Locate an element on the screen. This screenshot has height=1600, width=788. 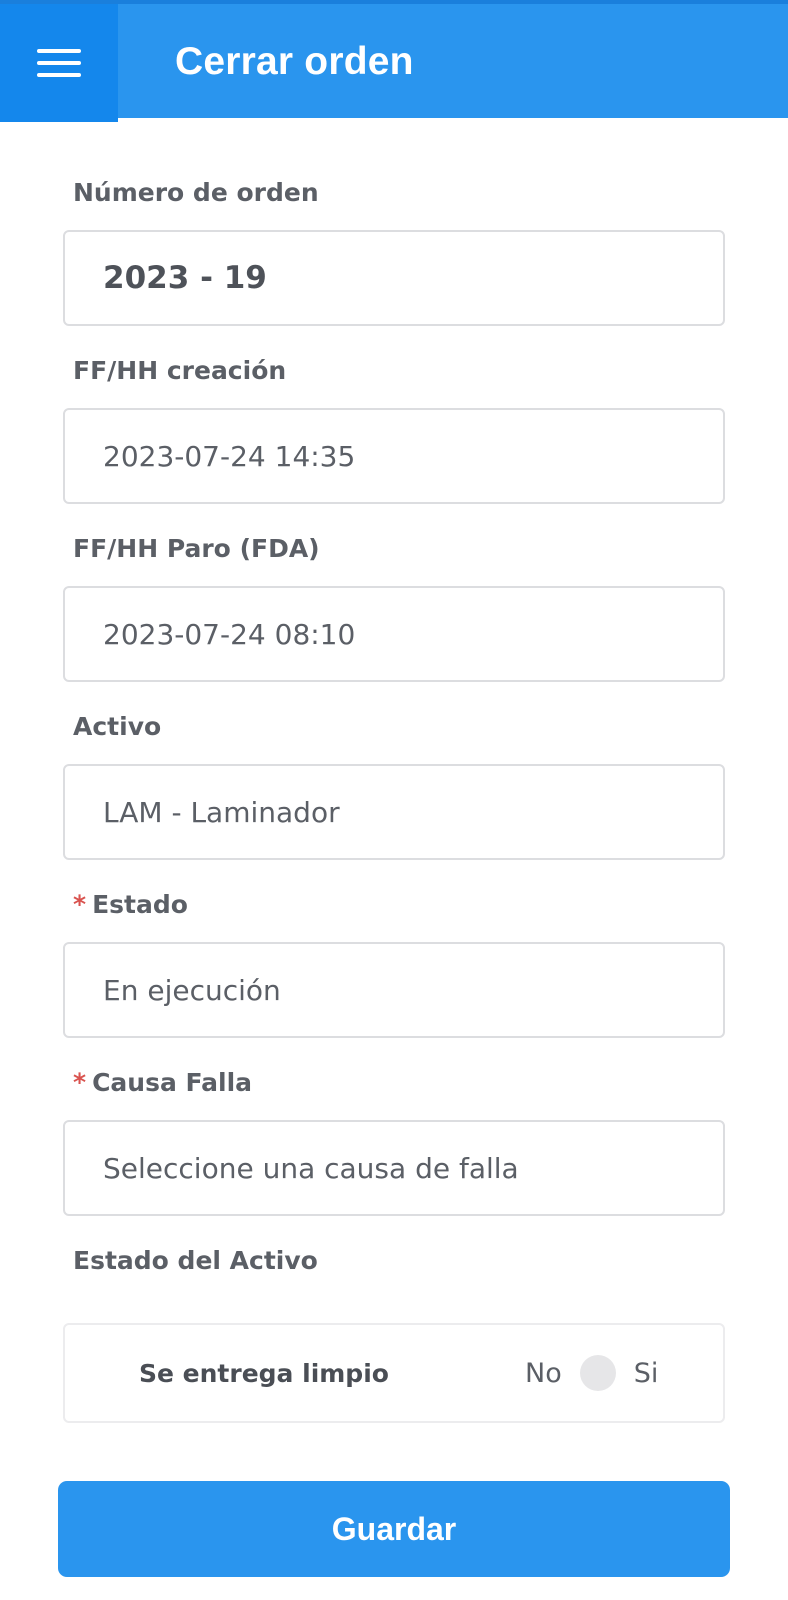
page-title: Cerrar orden is located at coordinates (294, 61).